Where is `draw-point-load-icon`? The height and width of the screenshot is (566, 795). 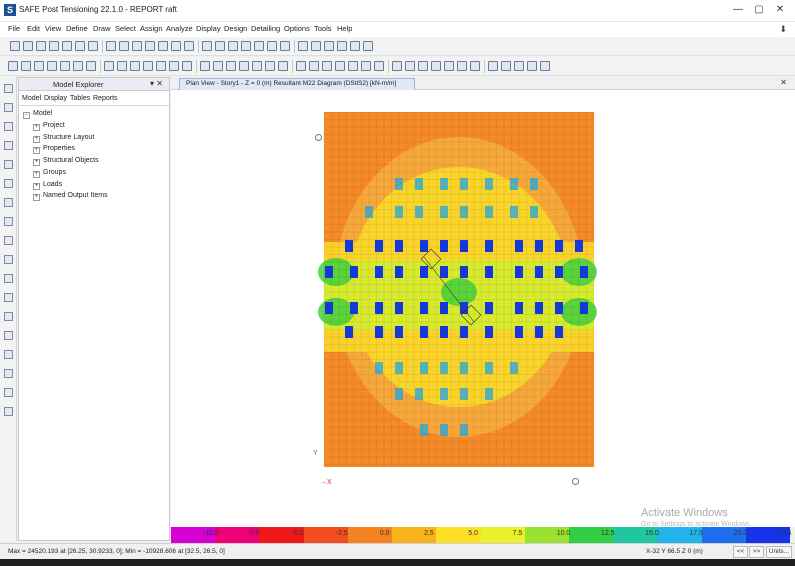 draw-point-load-icon is located at coordinates (8, 297).